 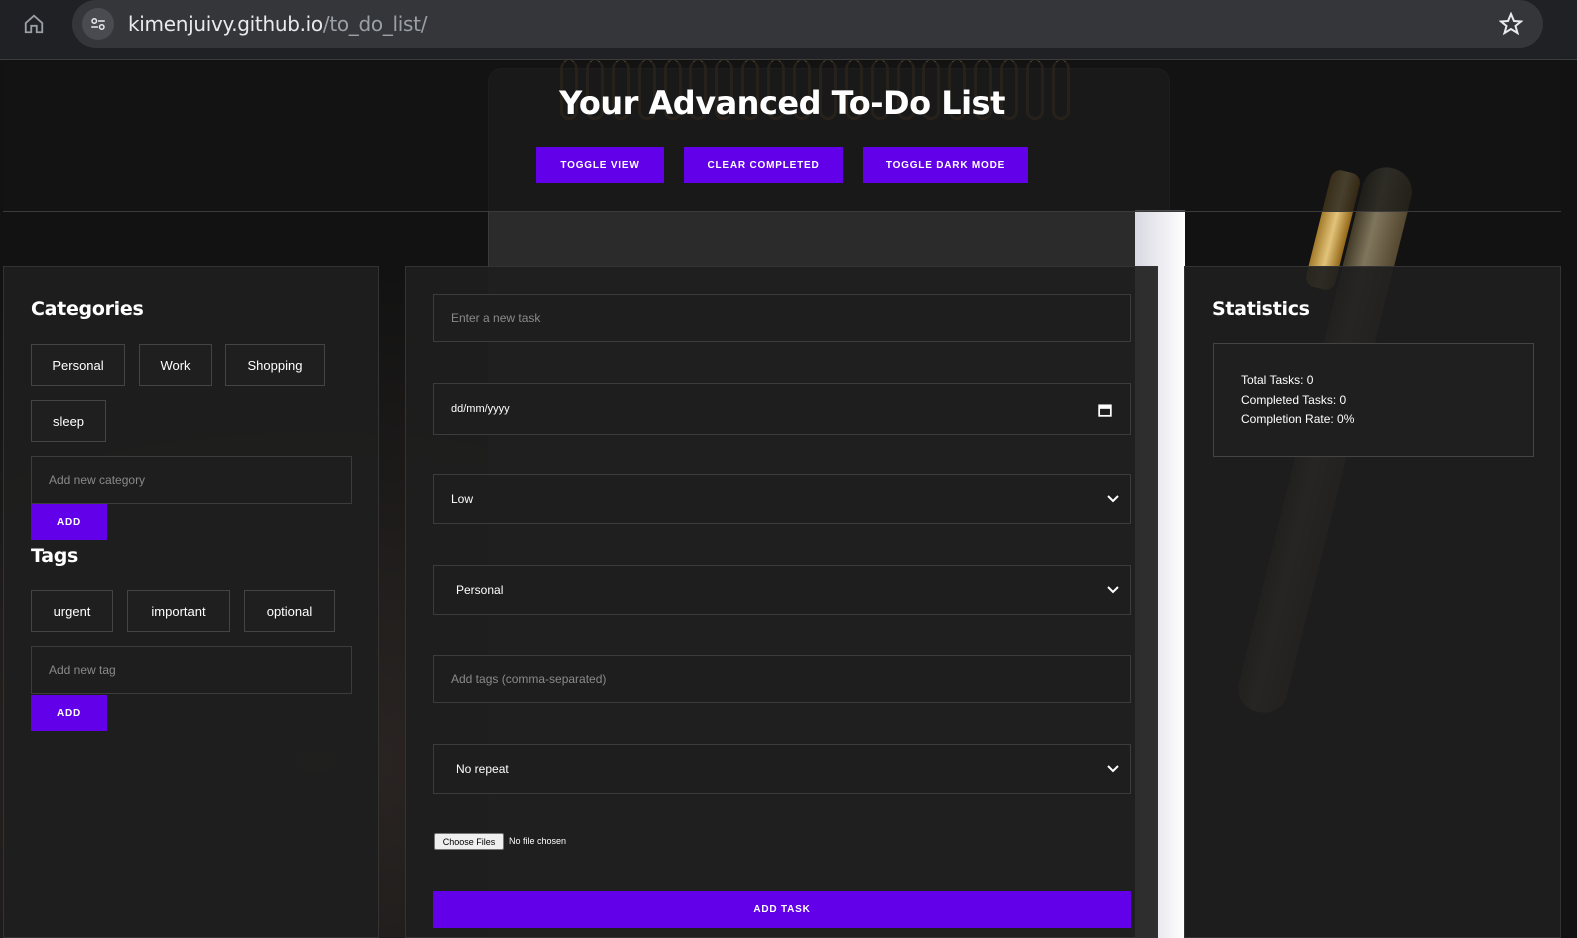 I want to click on tag-chip-urgent: urgent, so click(x=72, y=611).